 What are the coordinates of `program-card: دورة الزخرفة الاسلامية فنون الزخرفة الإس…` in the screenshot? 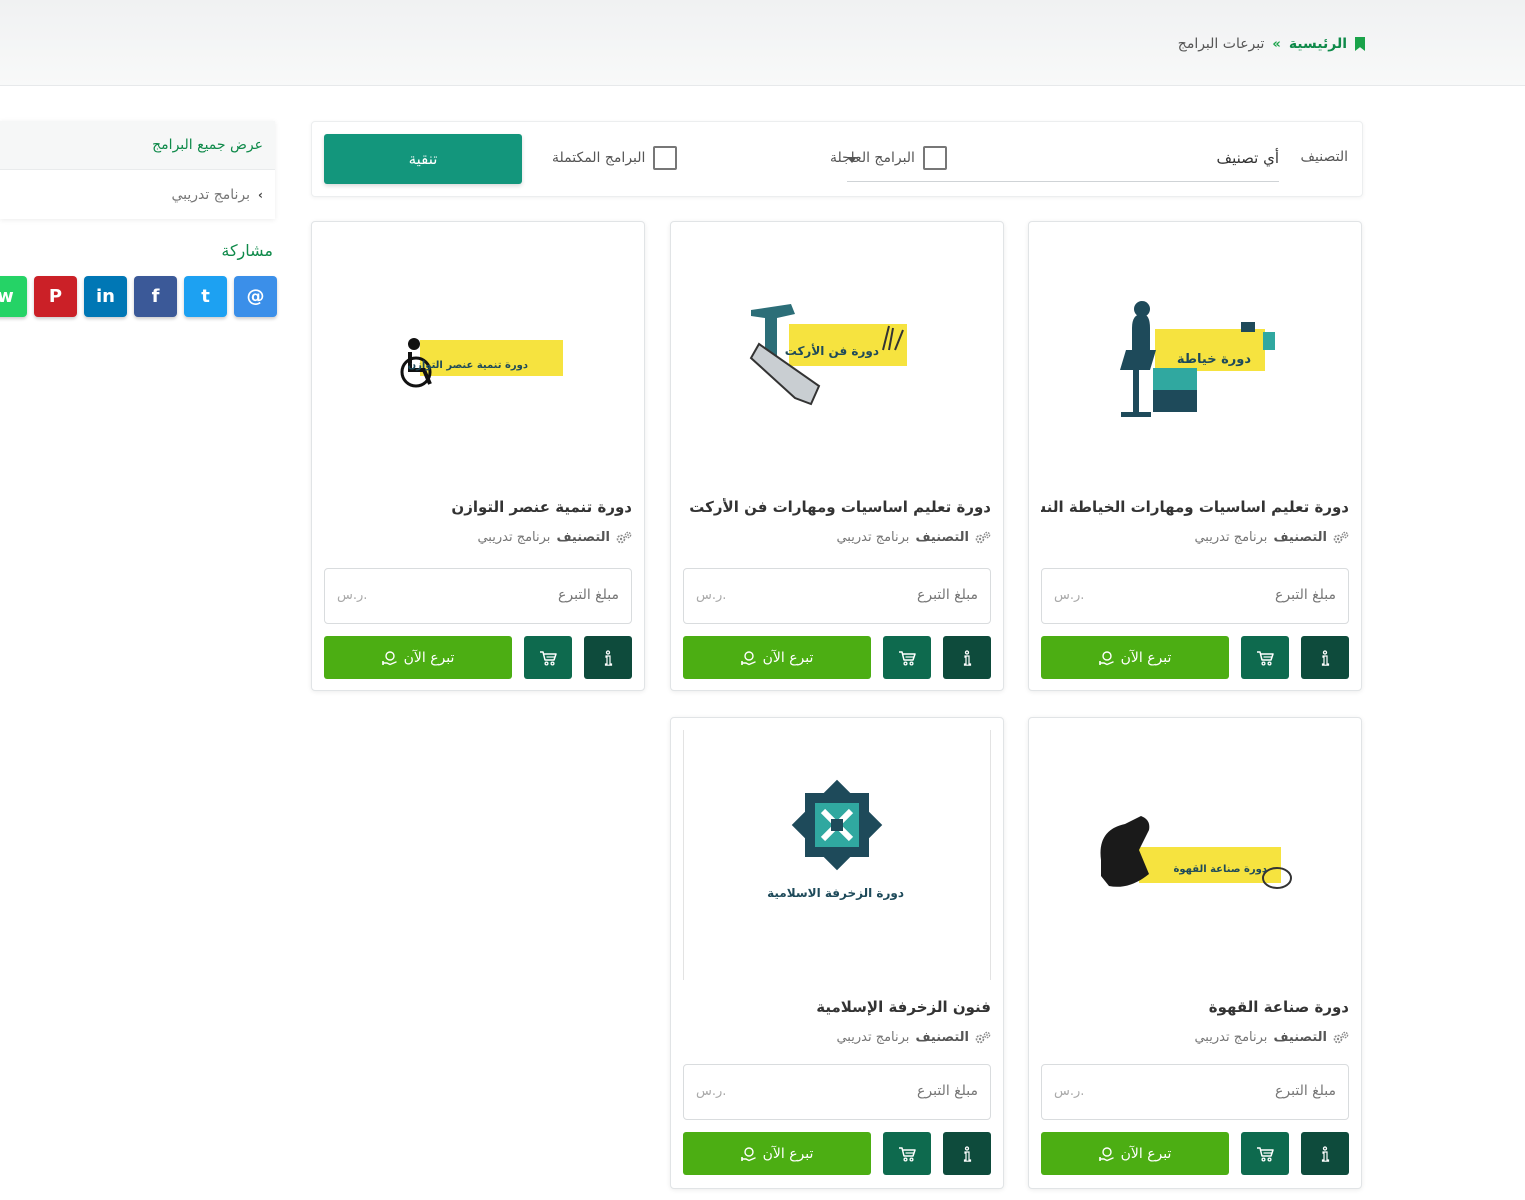 It's located at (837, 953).